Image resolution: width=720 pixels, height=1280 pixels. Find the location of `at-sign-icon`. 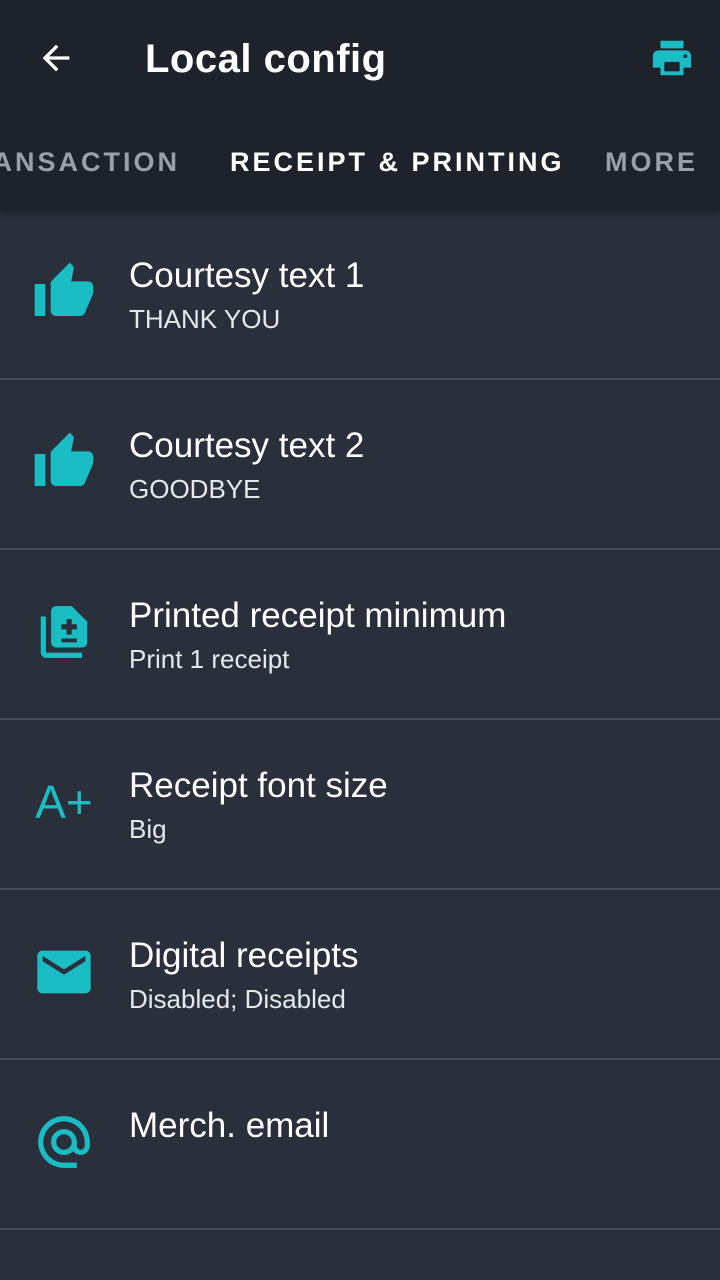

at-sign-icon is located at coordinates (64, 1142).